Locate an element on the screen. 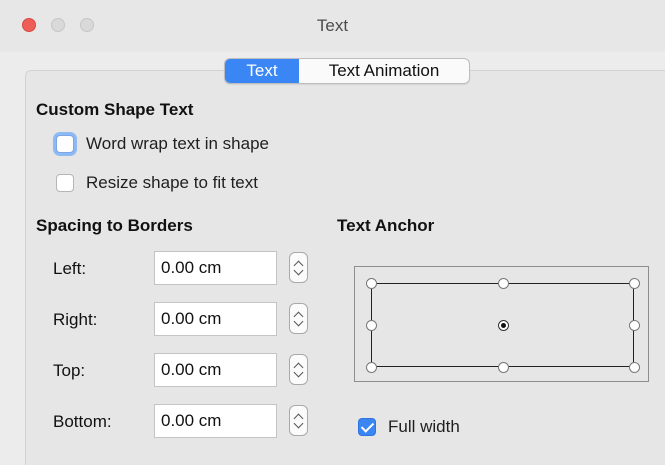  full-width-row: Full width is located at coordinates (409, 427).